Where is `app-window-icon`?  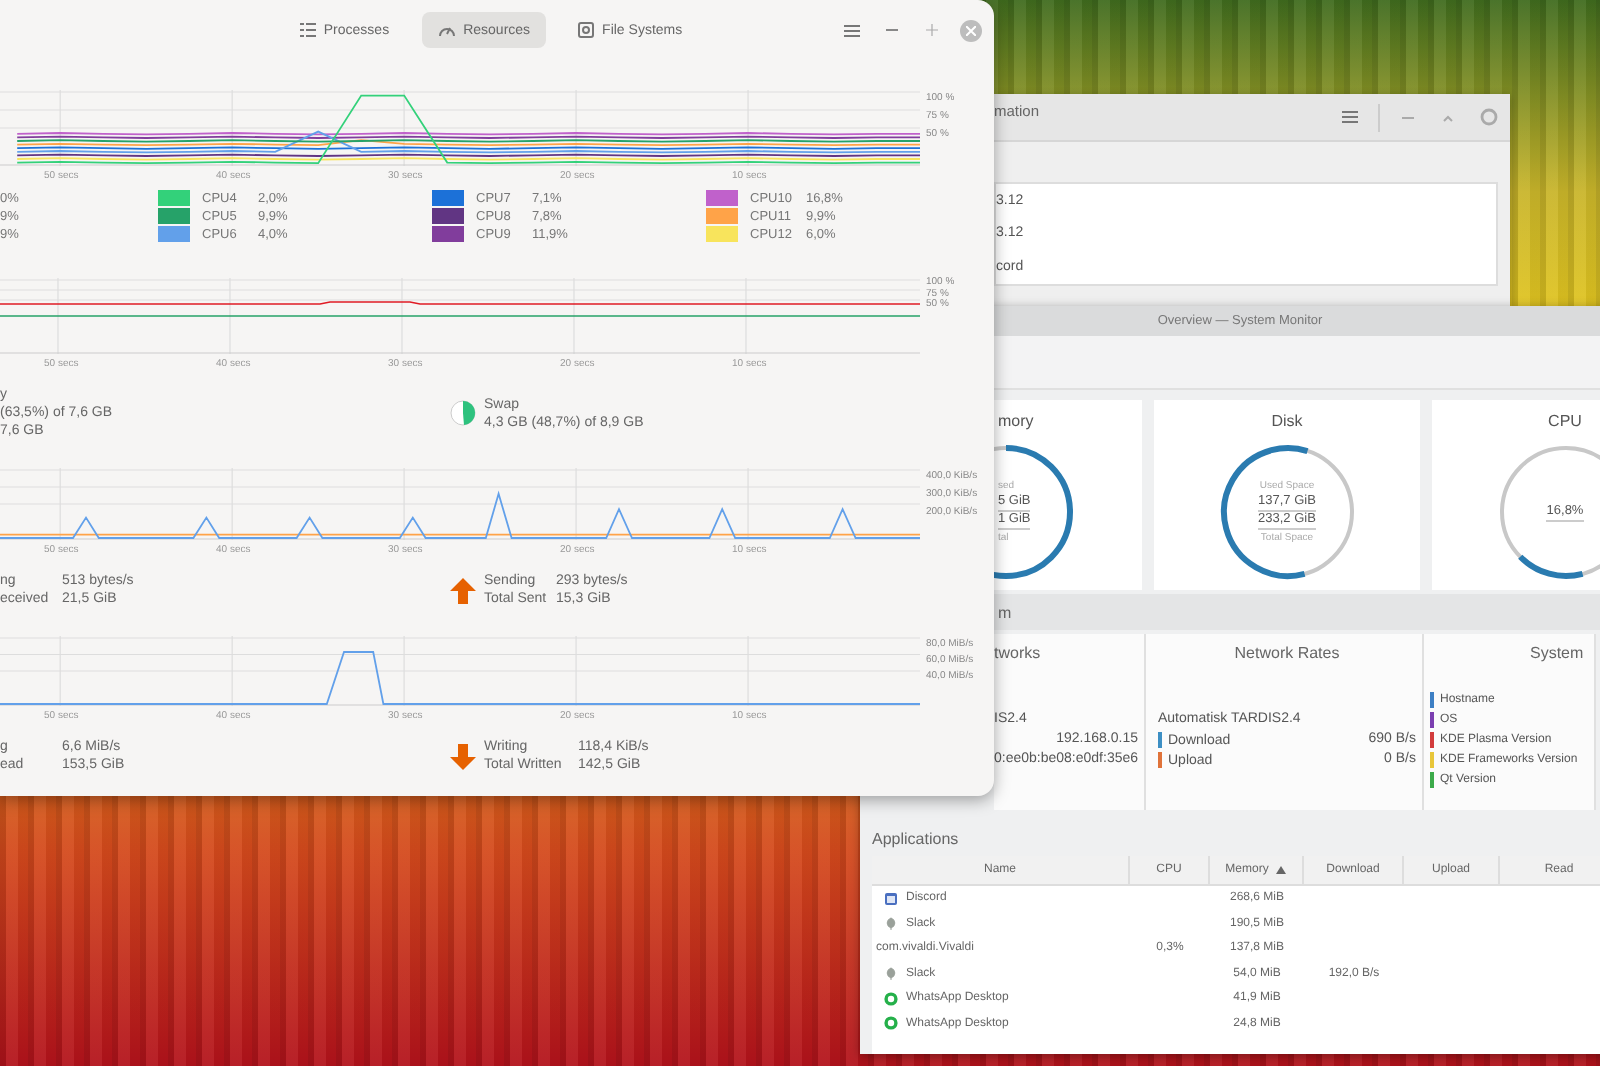 app-window-icon is located at coordinates (891, 898).